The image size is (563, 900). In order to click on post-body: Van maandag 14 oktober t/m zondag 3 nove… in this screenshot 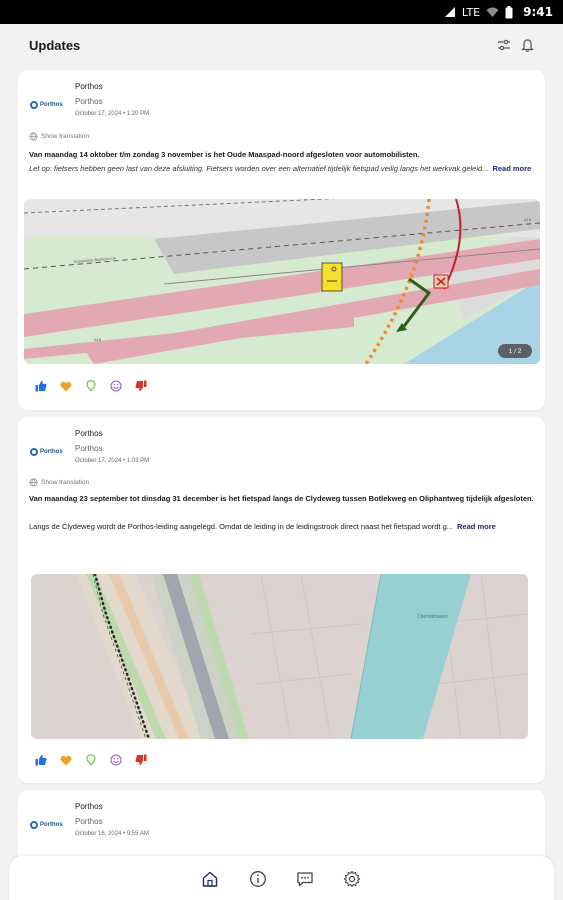, I will do `click(281, 162)`.